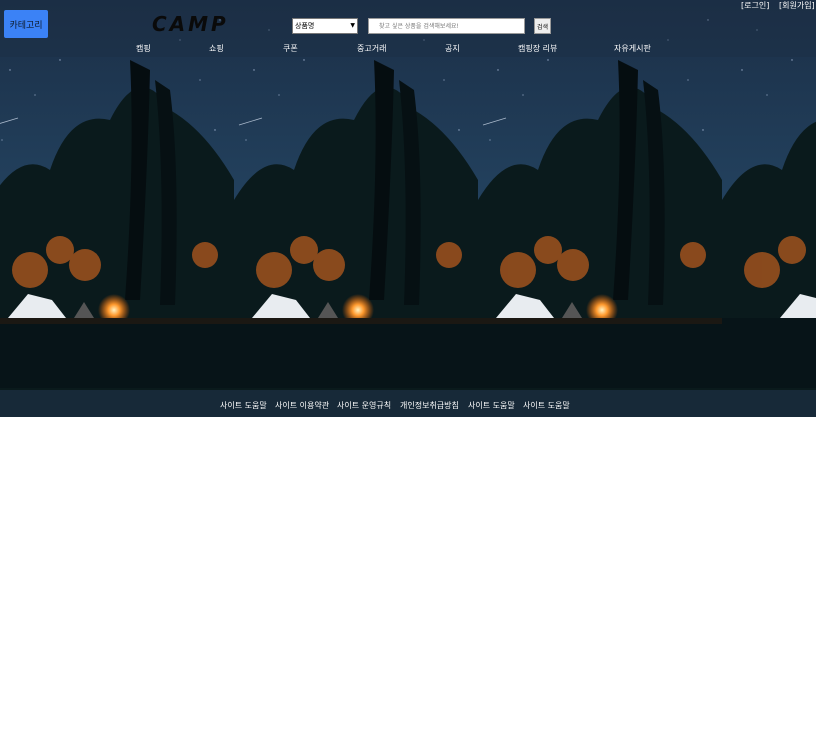 The width and height of the screenshot is (816, 747). What do you see at coordinates (446, 26) in the screenshot?
I see `search-input` at bounding box center [446, 26].